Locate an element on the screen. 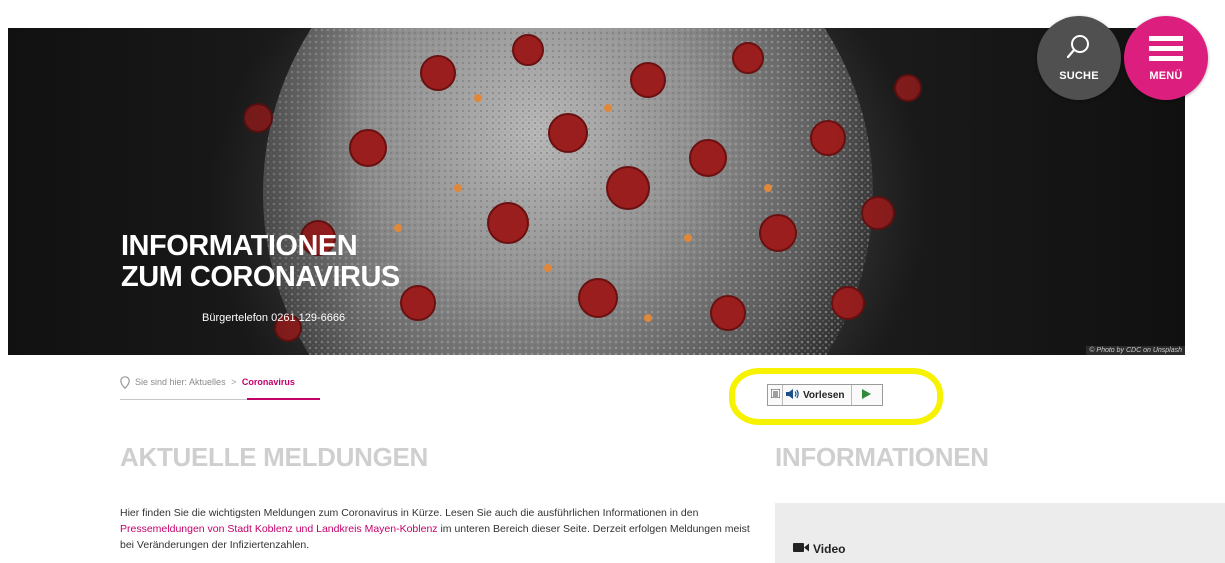  section-heading-news: AKTUELLE MELDUNGEN is located at coordinates (274, 457).